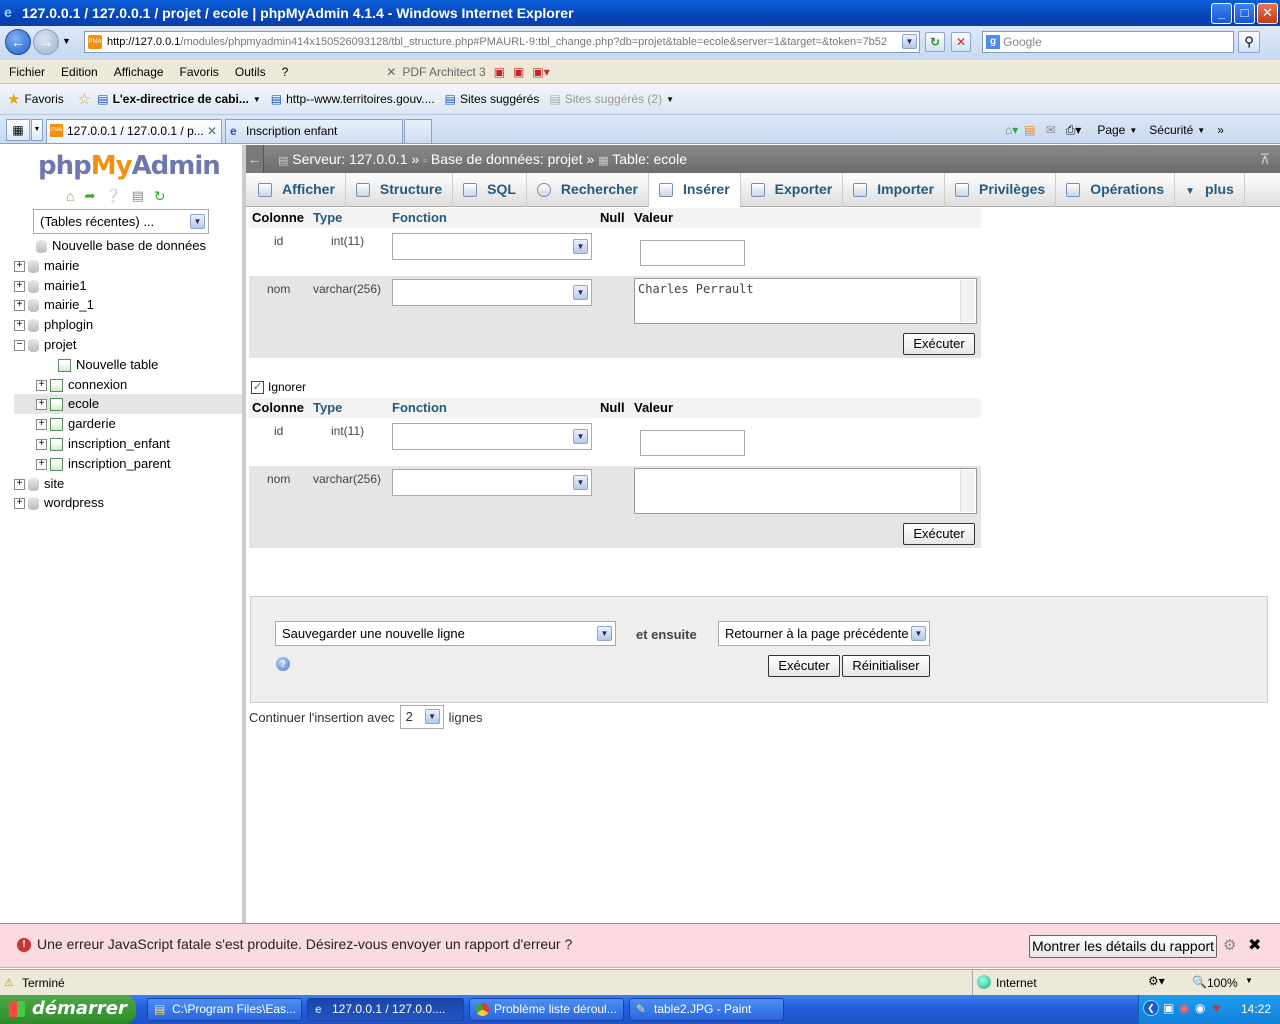 The width and height of the screenshot is (1280, 1024). I want to click on collapse-icon: −, so click(19, 346).